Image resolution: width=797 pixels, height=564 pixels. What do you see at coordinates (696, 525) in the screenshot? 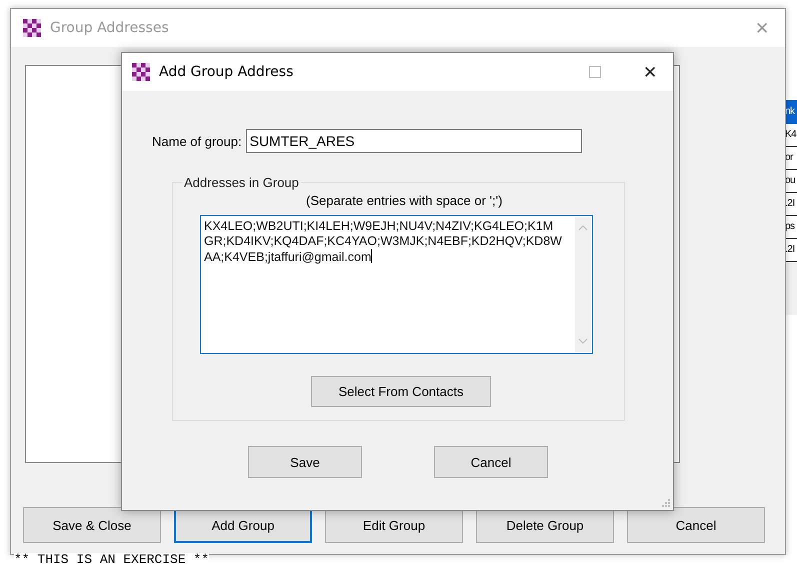
I see `window-button: Cancel` at bounding box center [696, 525].